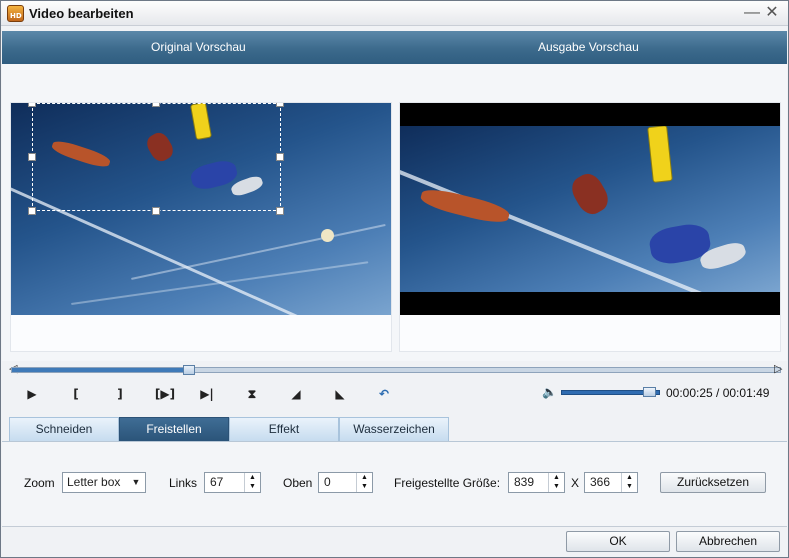  What do you see at coordinates (156, 105) in the screenshot?
I see `crop-handle-top` at bounding box center [156, 105].